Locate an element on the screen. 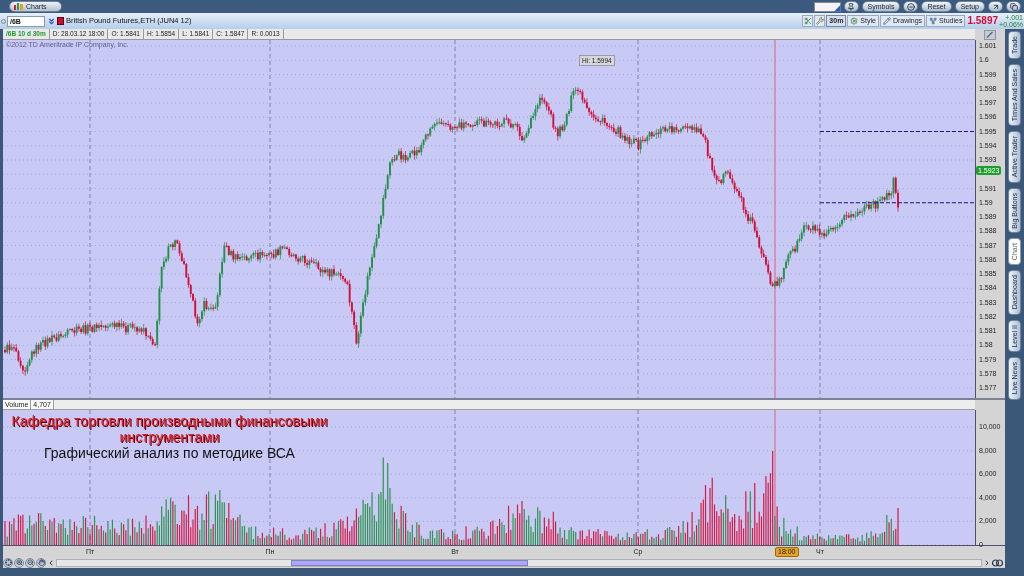 This screenshot has width=1024, height=576. scrollbar-thumb is located at coordinates (409, 562).